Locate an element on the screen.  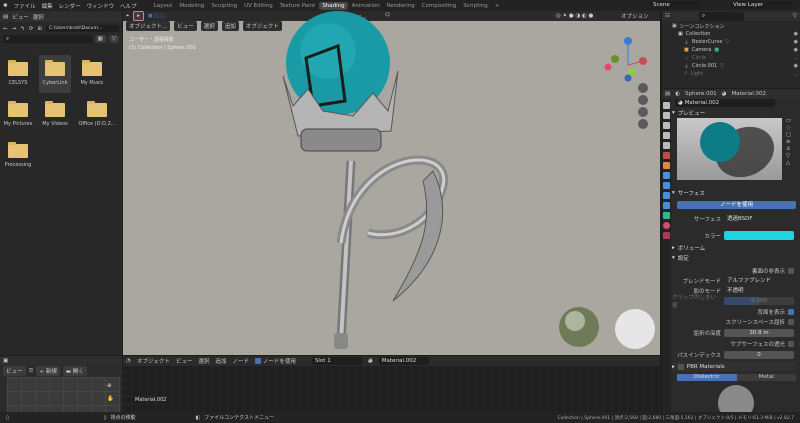
ssr-checkbox is located at coordinates (791, 321).